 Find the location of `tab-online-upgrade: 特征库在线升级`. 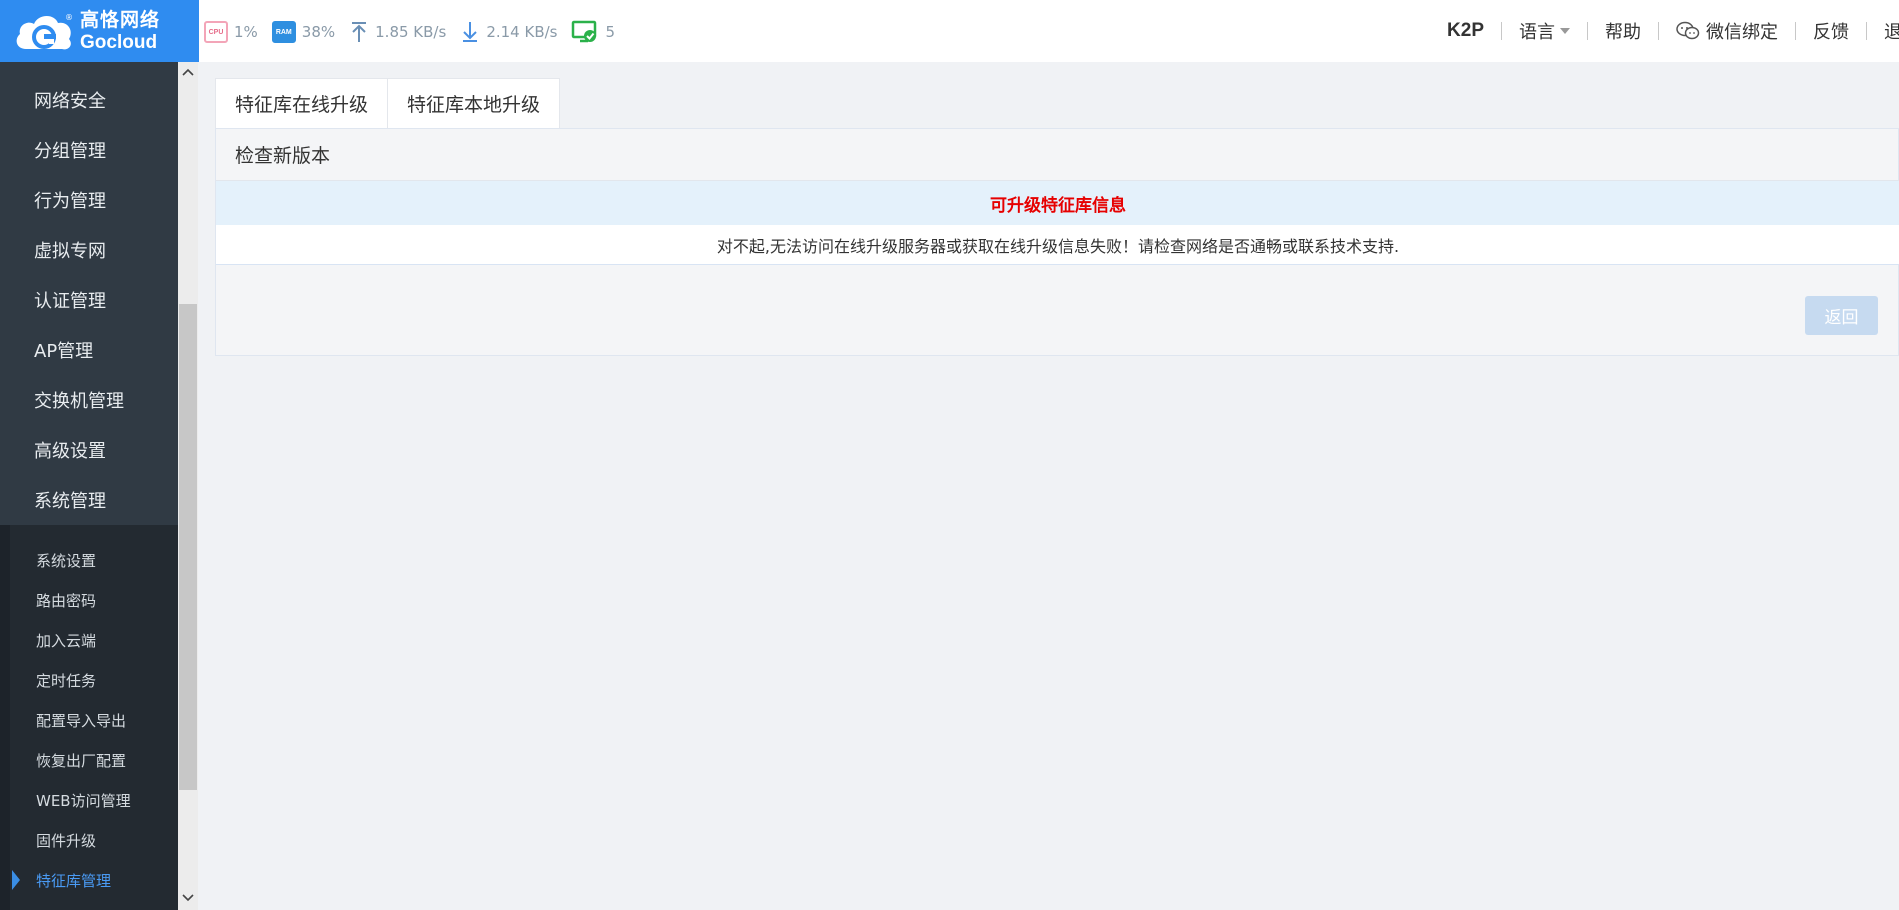

tab-online-upgrade: 特征库在线升级 is located at coordinates (302, 103).